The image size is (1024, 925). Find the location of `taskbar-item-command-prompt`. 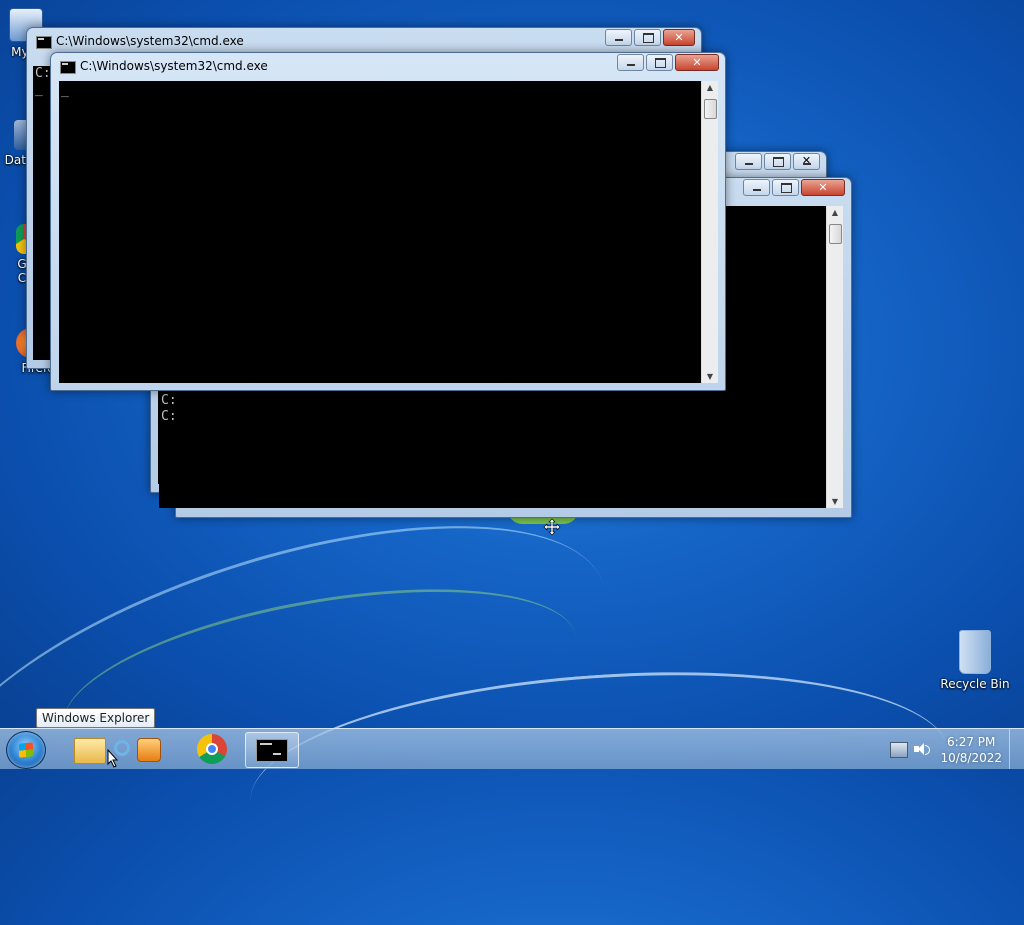

taskbar-item-command-prompt is located at coordinates (272, 750).